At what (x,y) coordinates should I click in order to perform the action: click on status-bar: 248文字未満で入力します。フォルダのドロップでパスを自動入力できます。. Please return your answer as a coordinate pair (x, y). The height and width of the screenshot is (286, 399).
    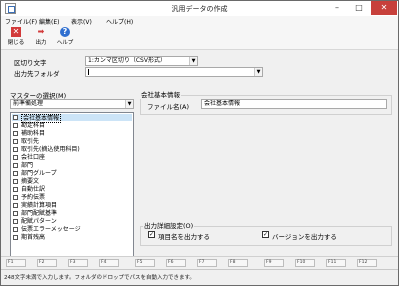
    Looking at the image, I should click on (199, 277).